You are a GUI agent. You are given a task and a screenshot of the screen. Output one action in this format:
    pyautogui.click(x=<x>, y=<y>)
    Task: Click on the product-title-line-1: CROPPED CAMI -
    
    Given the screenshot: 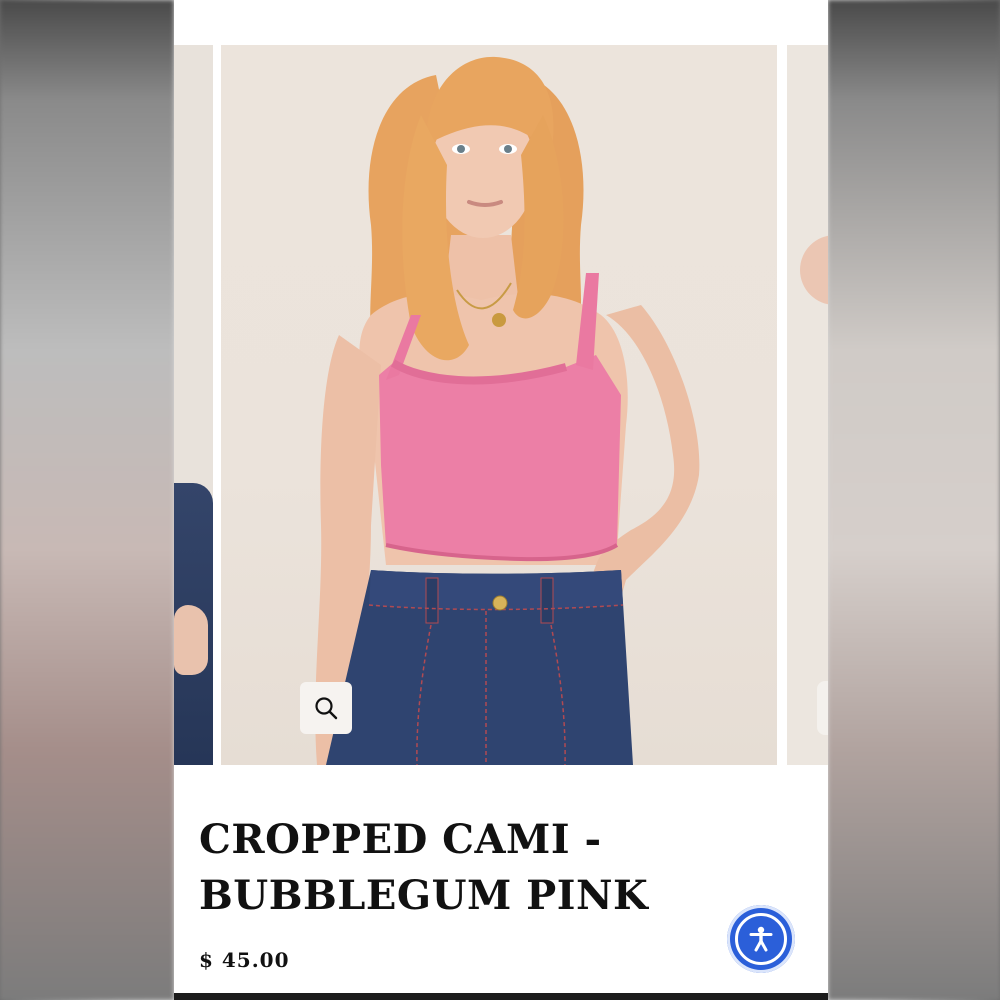 What is the action you would take?
    pyautogui.click(x=400, y=839)
    